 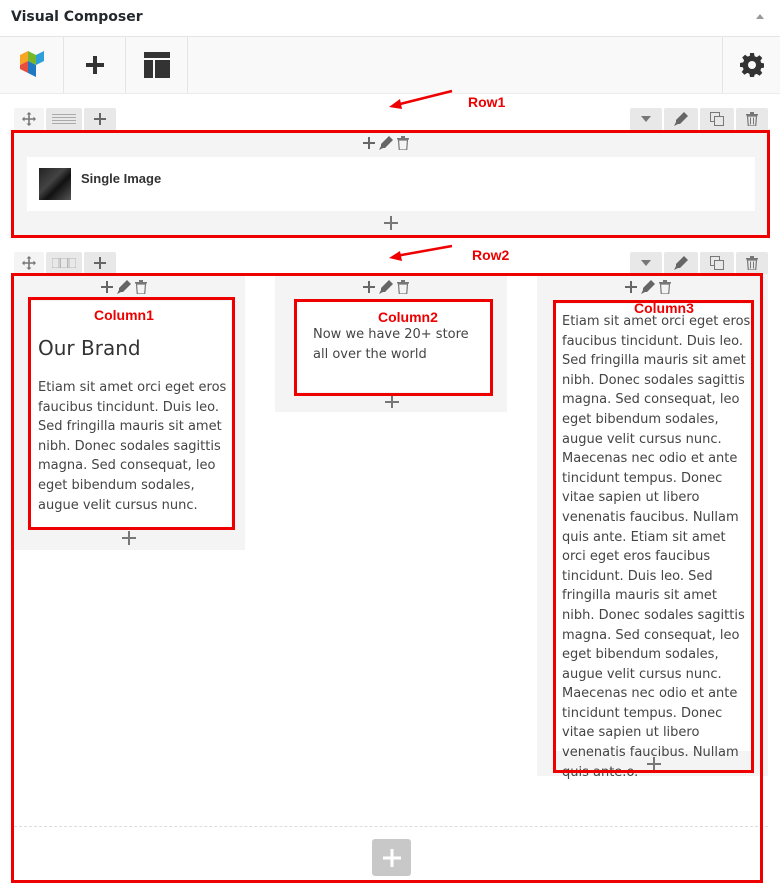 I want to click on single-image-thumbnail, so click(x=55, y=184).